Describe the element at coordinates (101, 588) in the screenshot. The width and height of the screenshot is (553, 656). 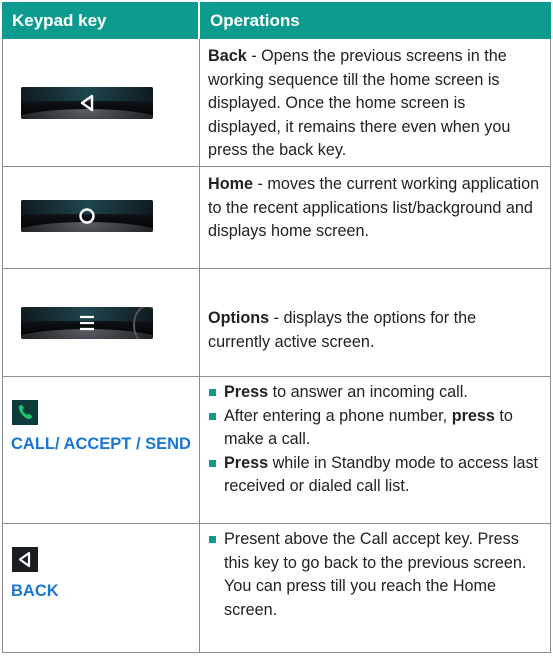
I see `key-cell: BACK` at that location.